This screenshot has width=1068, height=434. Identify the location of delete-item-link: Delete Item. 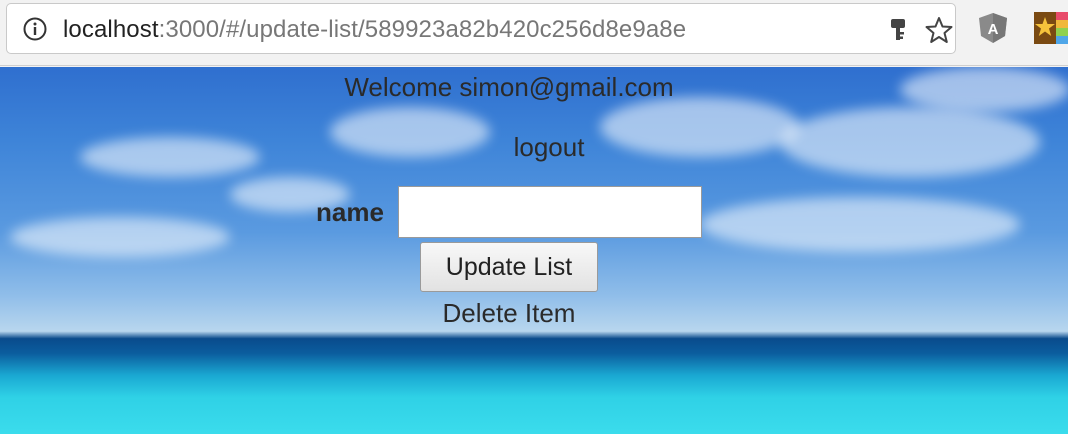
(509, 313).